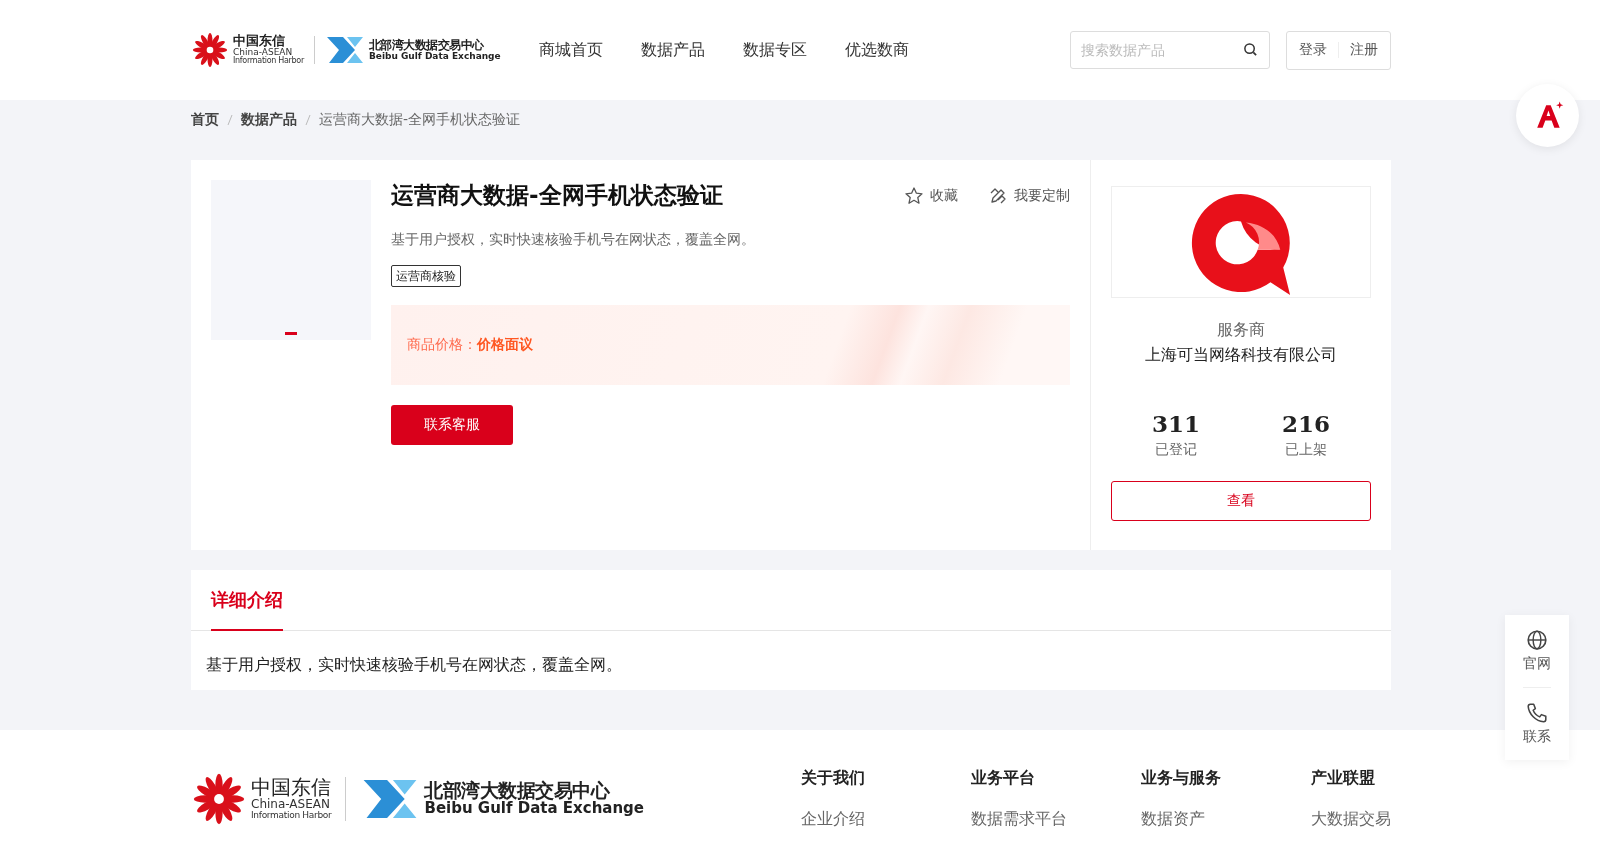 This screenshot has width=1600, height=861. What do you see at coordinates (1241, 355) in the screenshot?
I see `provider-name: 上海可当网络科技有限公司` at bounding box center [1241, 355].